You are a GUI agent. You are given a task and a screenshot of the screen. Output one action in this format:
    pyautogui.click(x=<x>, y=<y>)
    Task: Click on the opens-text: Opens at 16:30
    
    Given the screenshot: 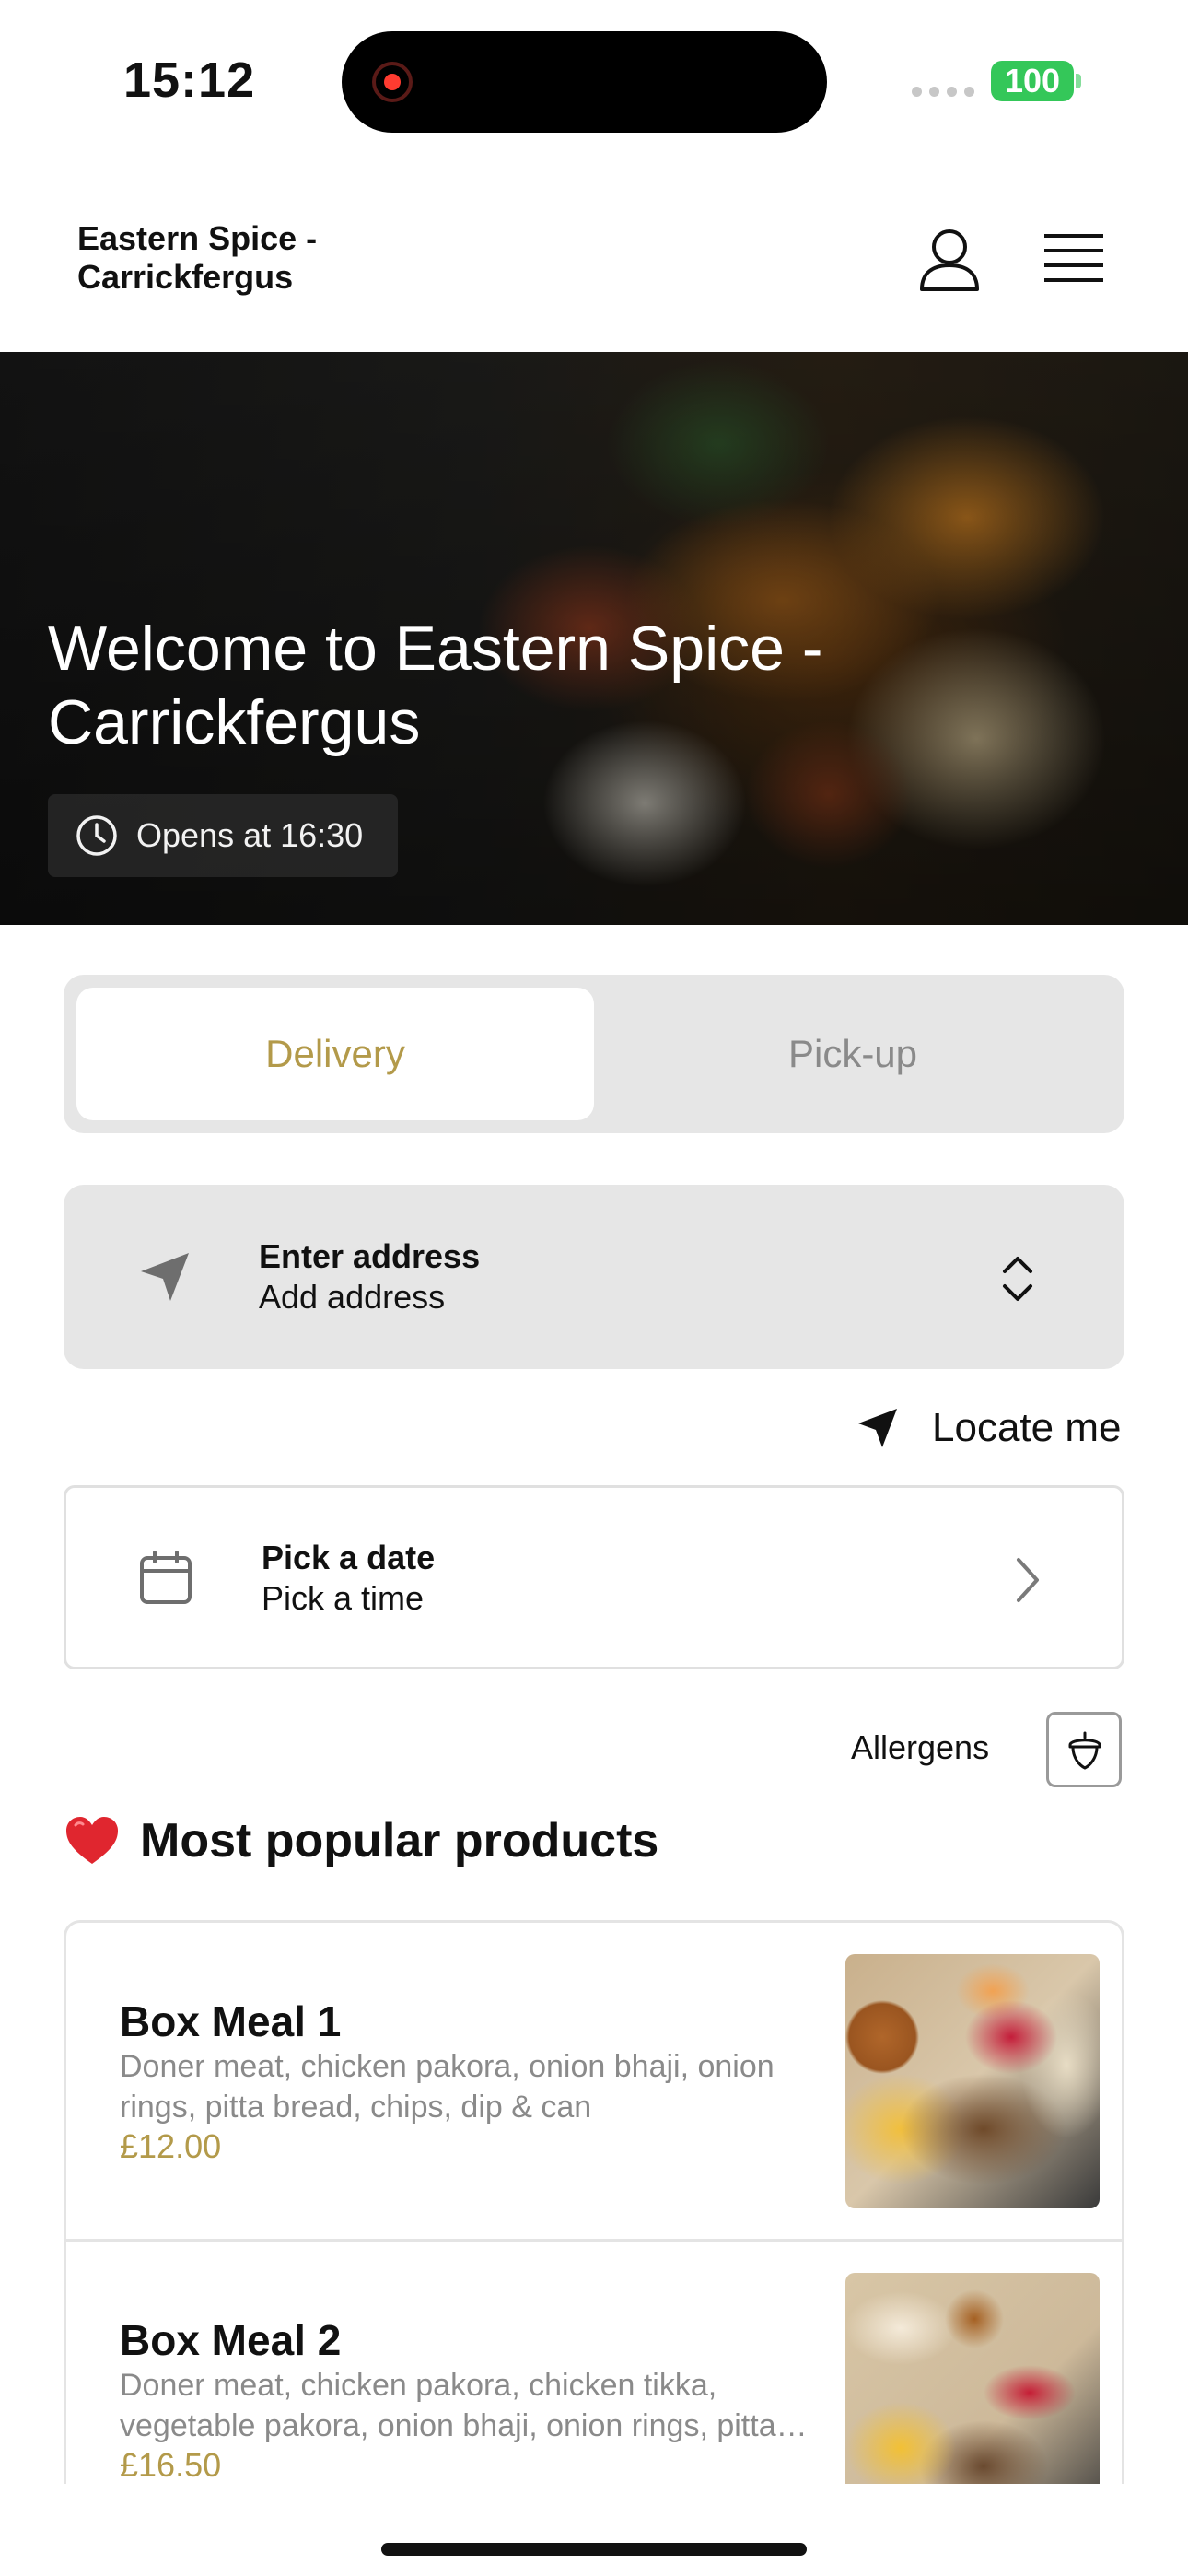 What is the action you would take?
    pyautogui.click(x=250, y=835)
    